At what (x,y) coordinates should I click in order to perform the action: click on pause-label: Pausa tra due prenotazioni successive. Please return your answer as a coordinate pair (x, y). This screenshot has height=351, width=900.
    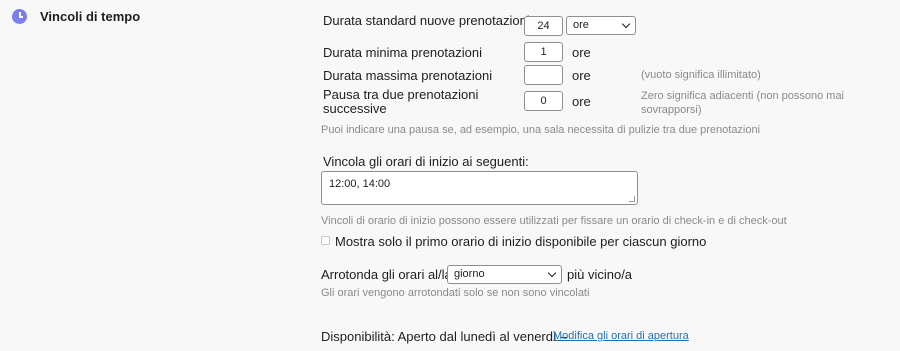
    Looking at the image, I should click on (400, 102).